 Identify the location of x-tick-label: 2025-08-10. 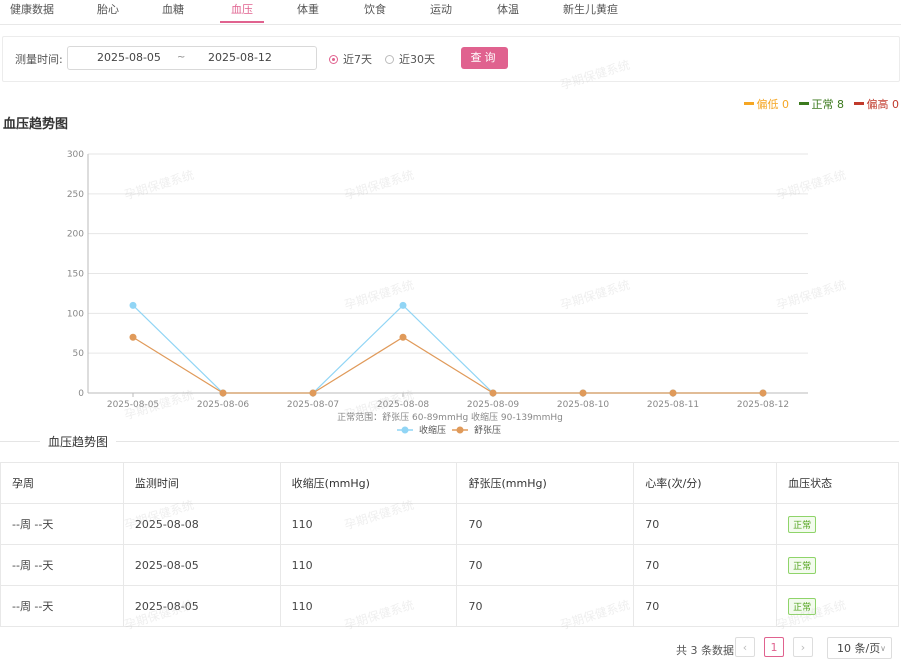
(583, 405).